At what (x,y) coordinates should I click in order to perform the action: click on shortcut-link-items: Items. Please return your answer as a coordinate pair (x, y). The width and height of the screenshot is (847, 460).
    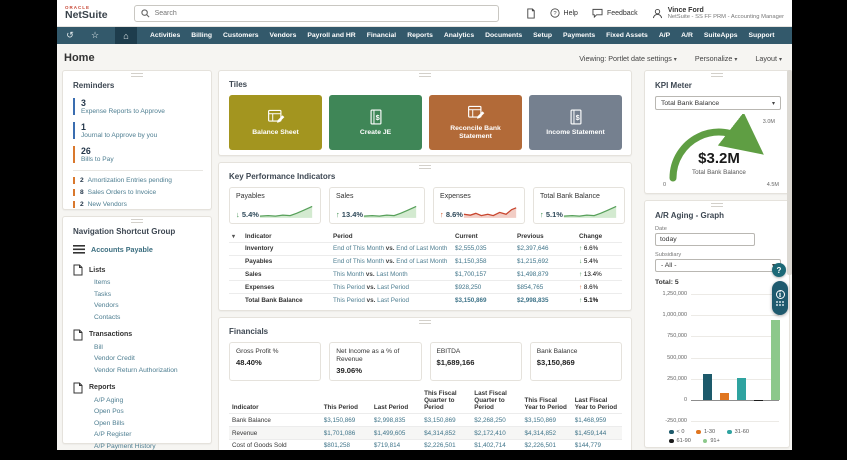
    Looking at the image, I should click on (148, 282).